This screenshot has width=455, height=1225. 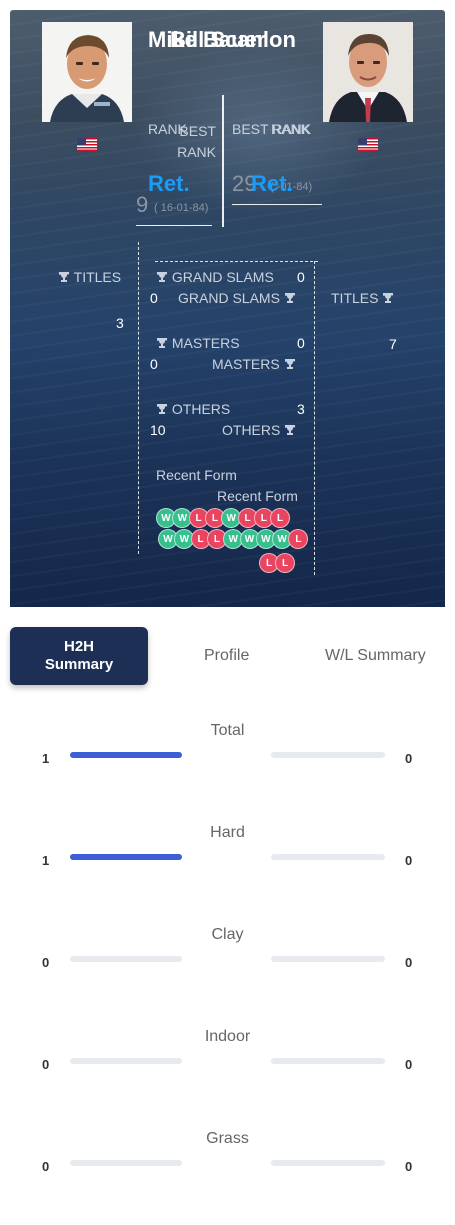 I want to click on left-masters-value: 0, so click(x=301, y=343).